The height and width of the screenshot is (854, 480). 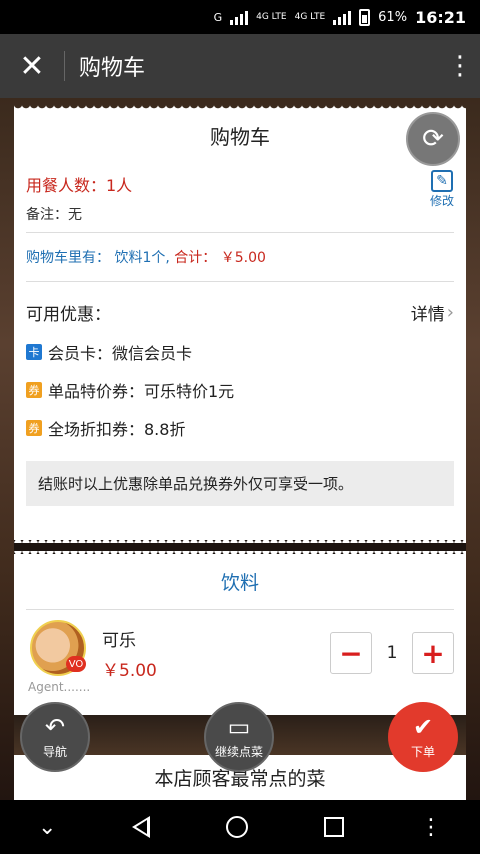 What do you see at coordinates (195, 258) in the screenshot?
I see `cart-total-label: 合计：` at bounding box center [195, 258].